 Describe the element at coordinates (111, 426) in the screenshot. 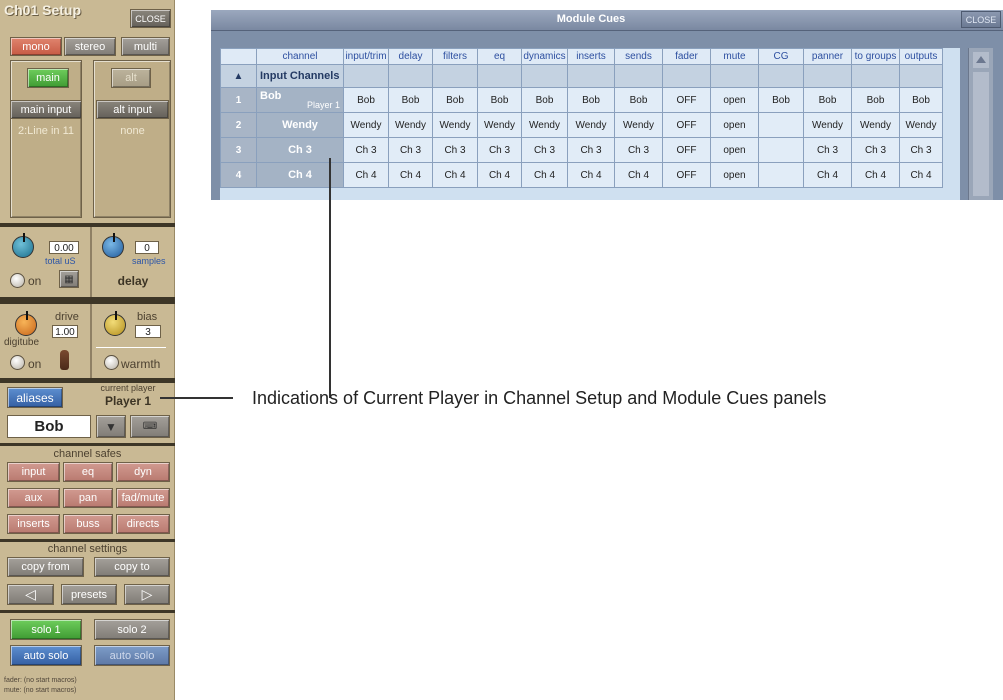

I see `alias-dropdown-chevron-down-icon: ▼` at that location.